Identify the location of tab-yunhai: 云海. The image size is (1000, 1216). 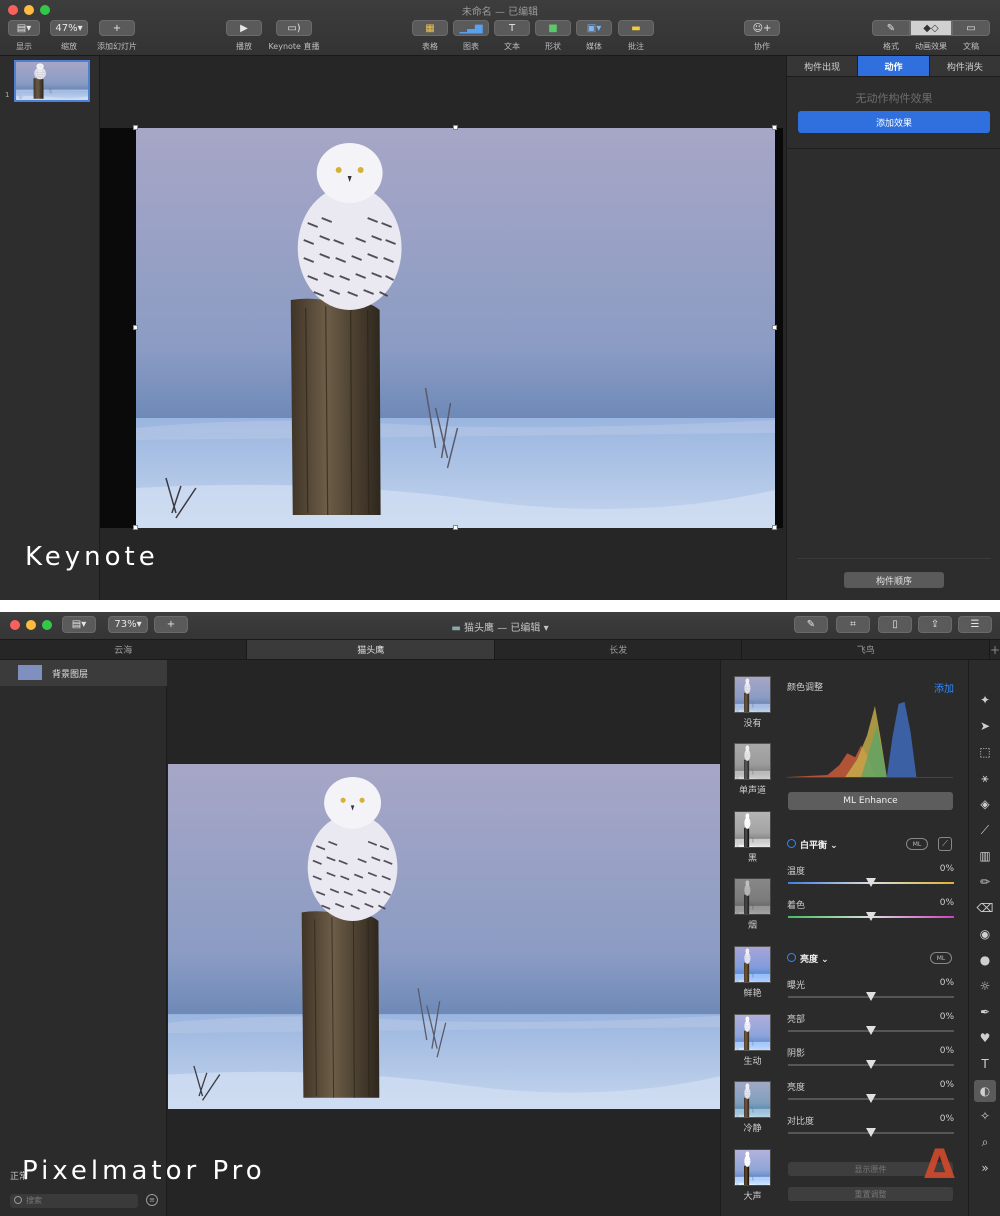
(124, 649).